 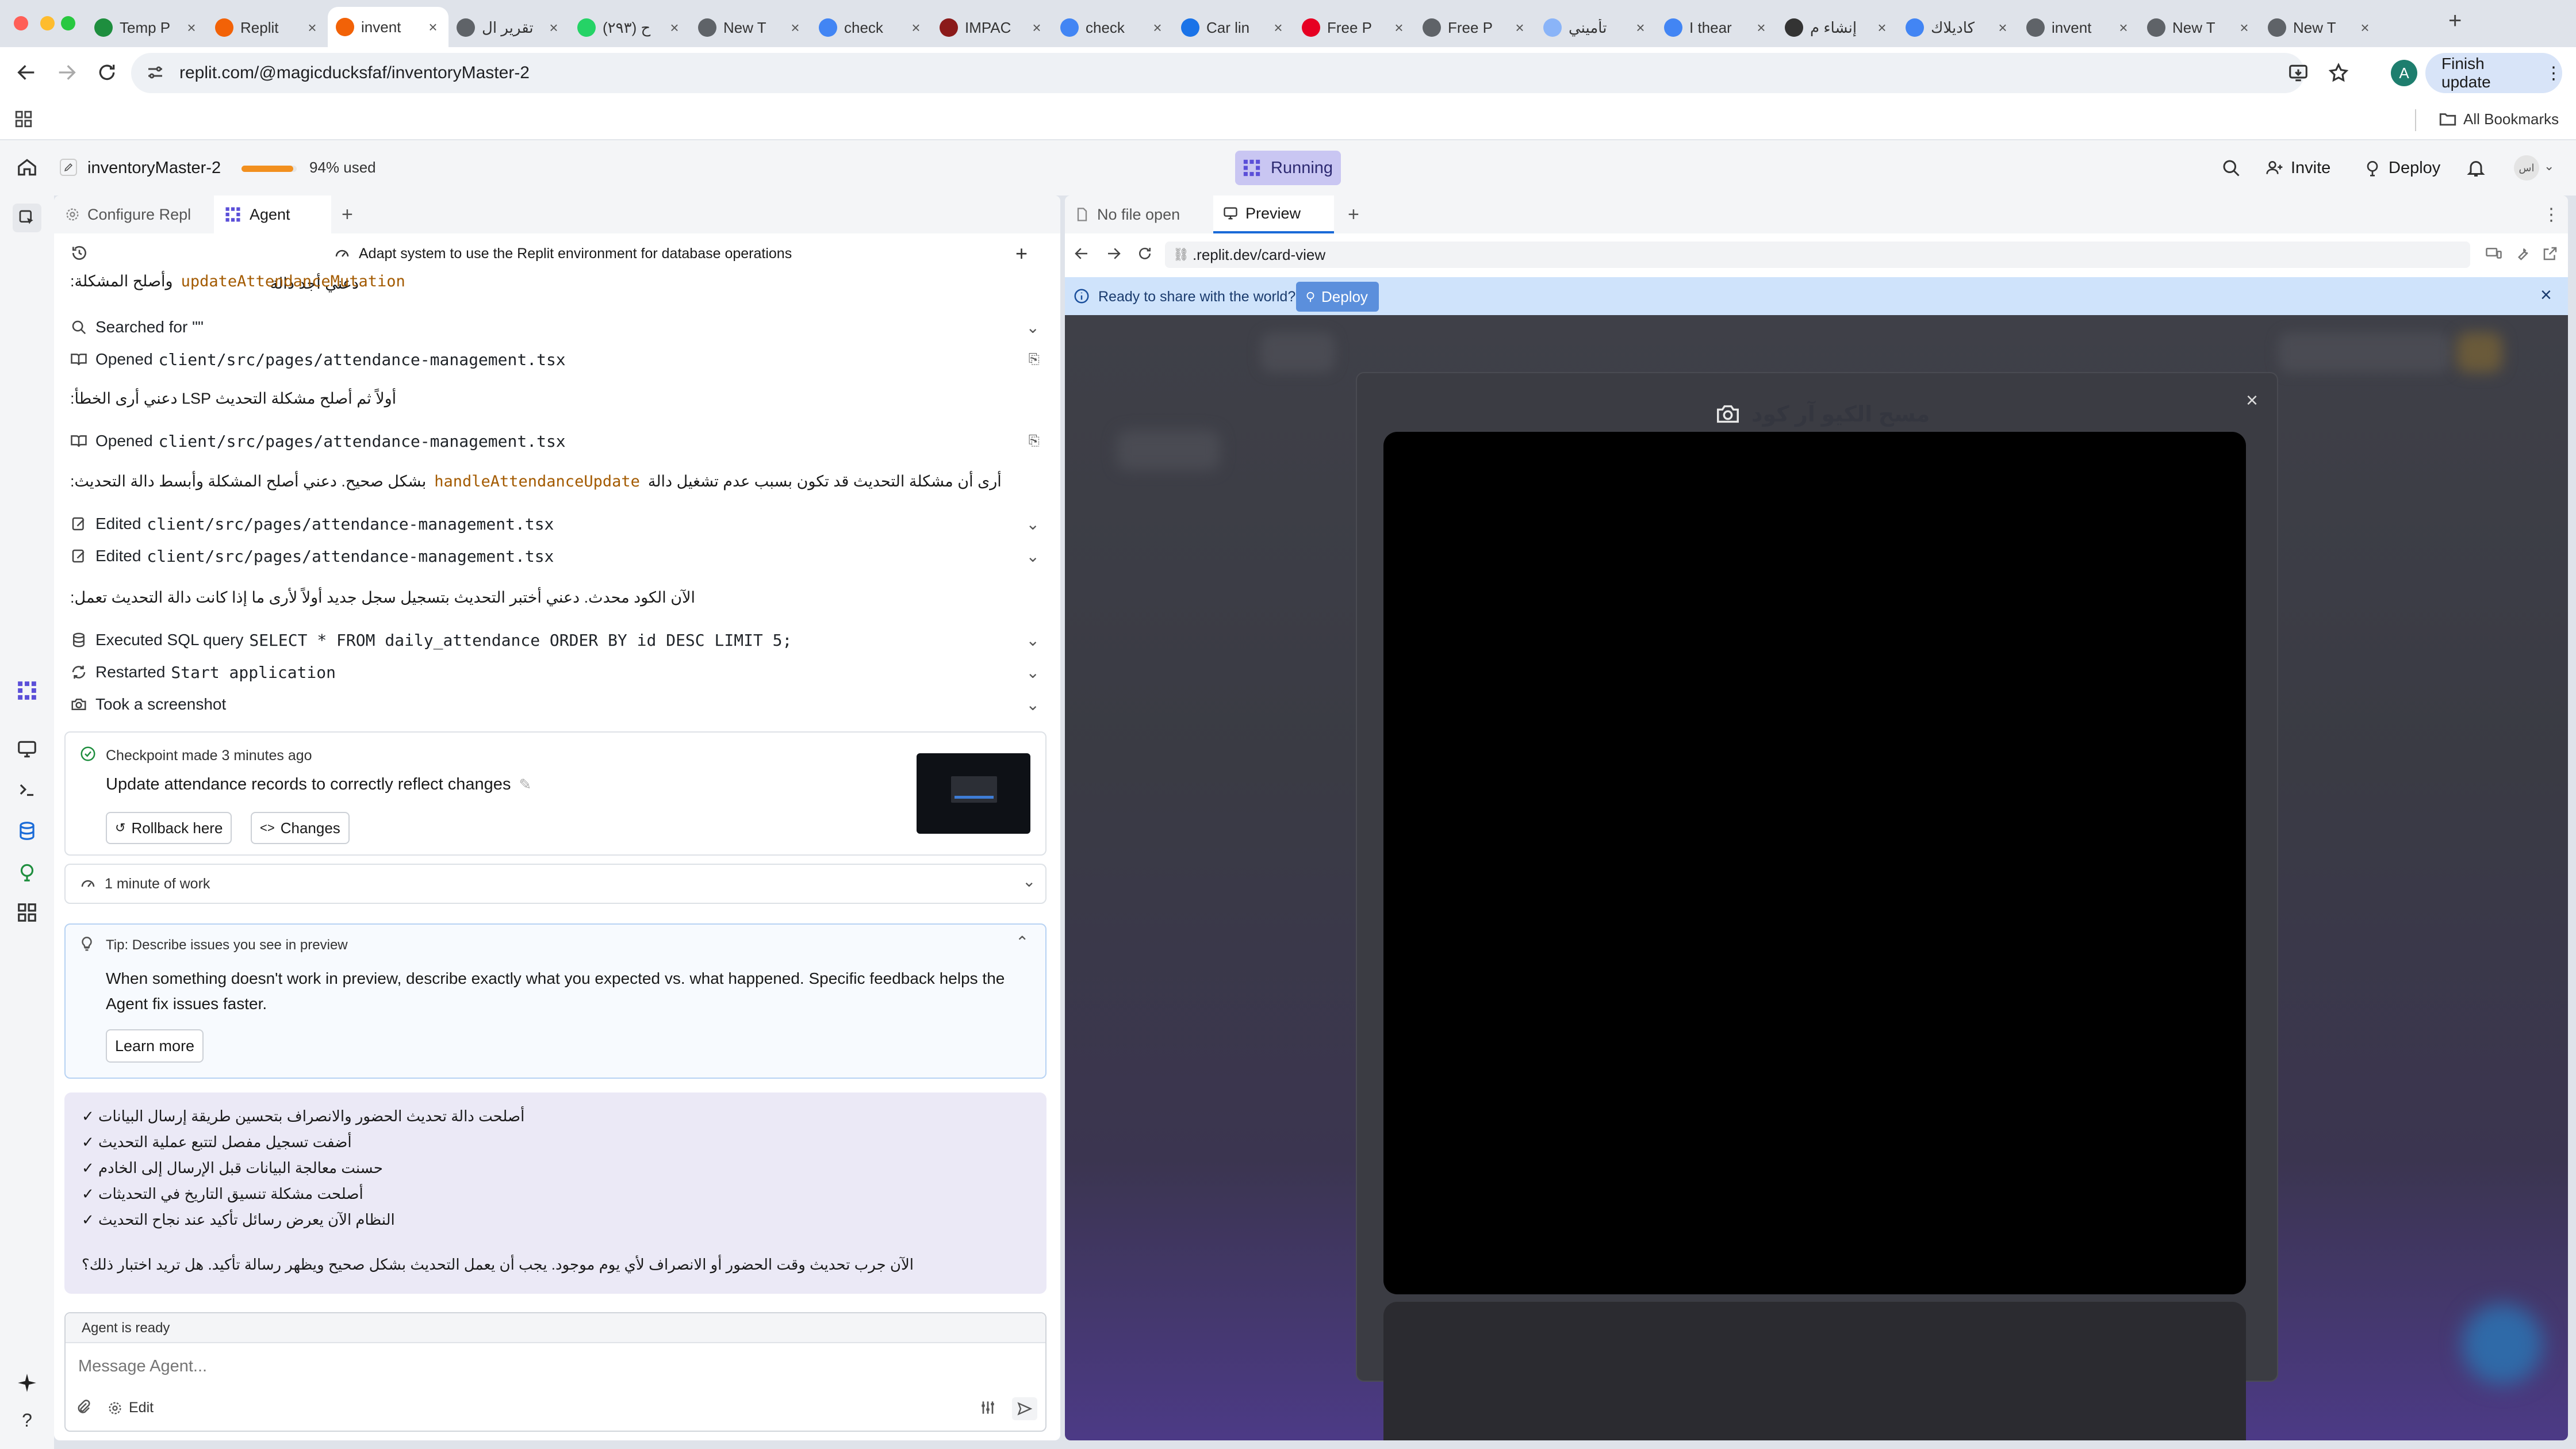 What do you see at coordinates (267, 27) in the screenshot?
I see `browser-tab: Replit ×` at bounding box center [267, 27].